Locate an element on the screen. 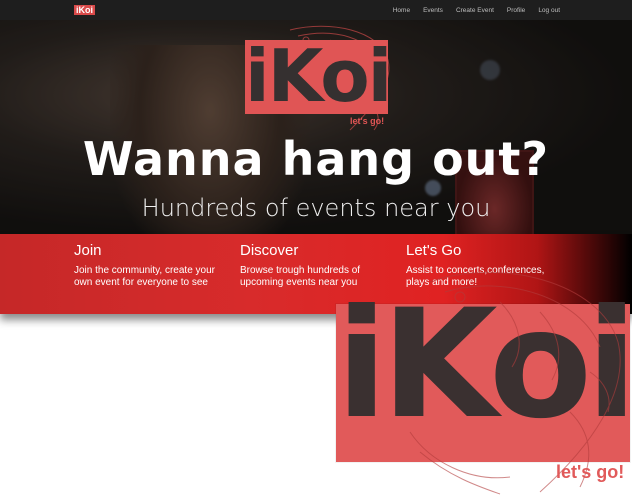 The image size is (632, 500). nav-logout: Log out is located at coordinates (549, 10).